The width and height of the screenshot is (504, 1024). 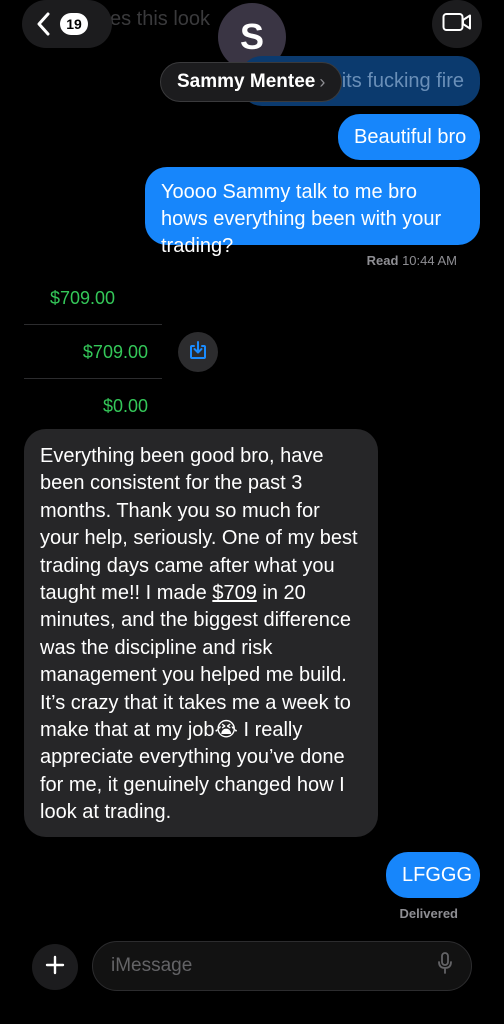 I want to click on read-label: Read, so click(x=382, y=260).